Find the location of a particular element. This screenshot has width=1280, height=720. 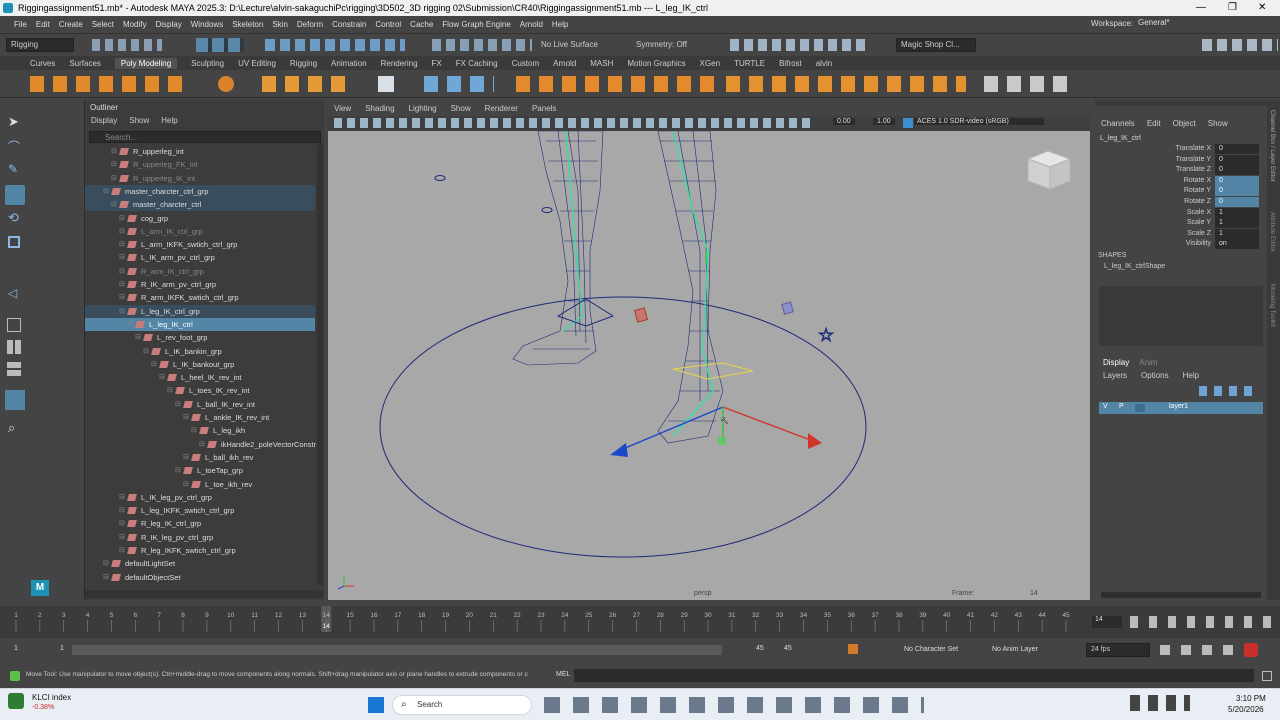

lasso-tool-icon: ⌒ is located at coordinates (14, 146).